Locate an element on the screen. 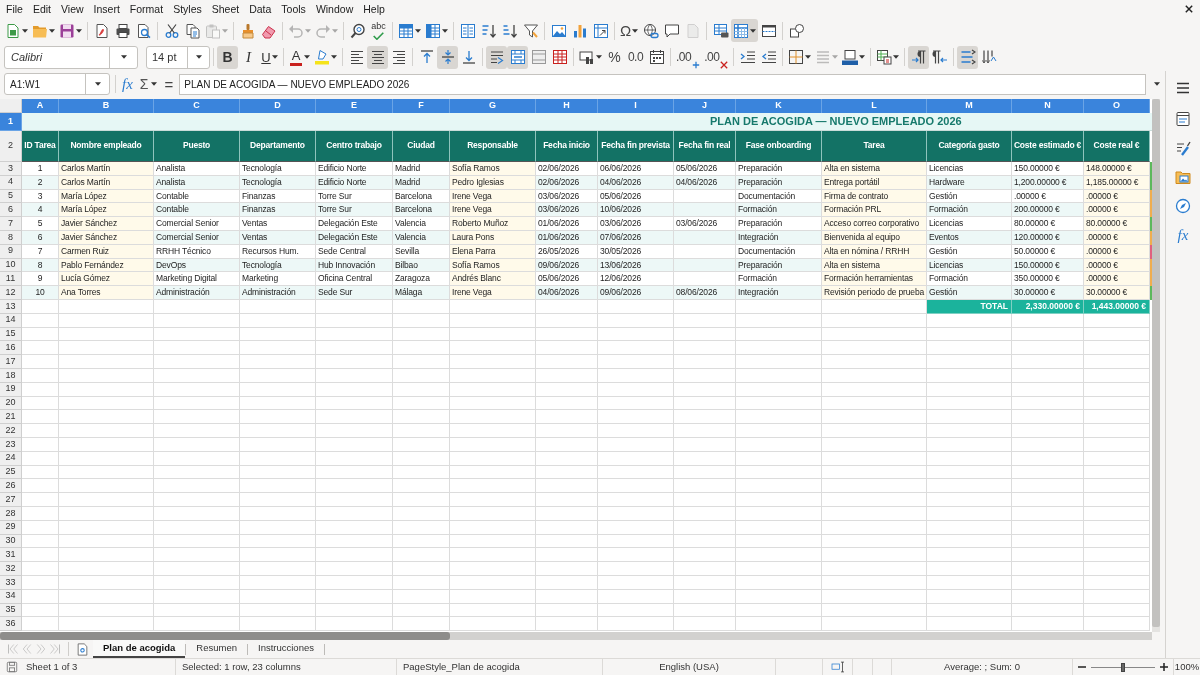  column-header: K is located at coordinates (779, 106).